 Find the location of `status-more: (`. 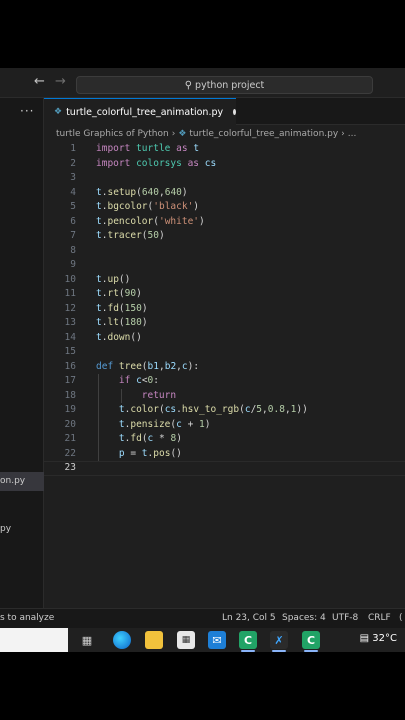

status-more: ( is located at coordinates (401, 618).